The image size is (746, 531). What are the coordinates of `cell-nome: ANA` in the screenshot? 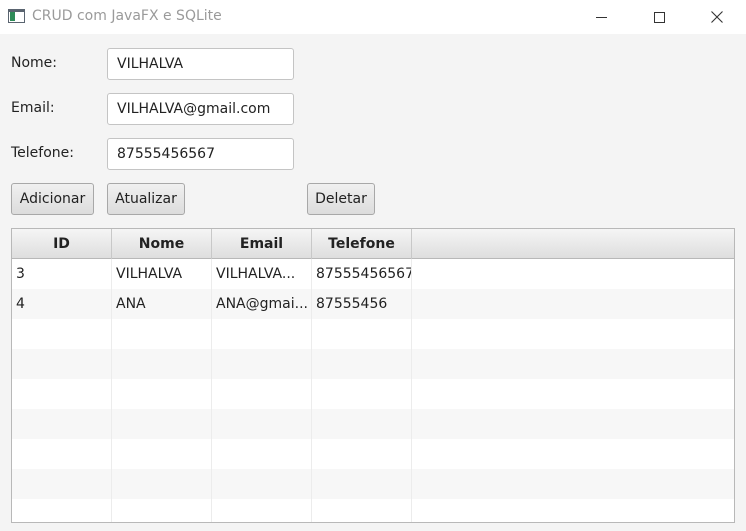 It's located at (162, 304).